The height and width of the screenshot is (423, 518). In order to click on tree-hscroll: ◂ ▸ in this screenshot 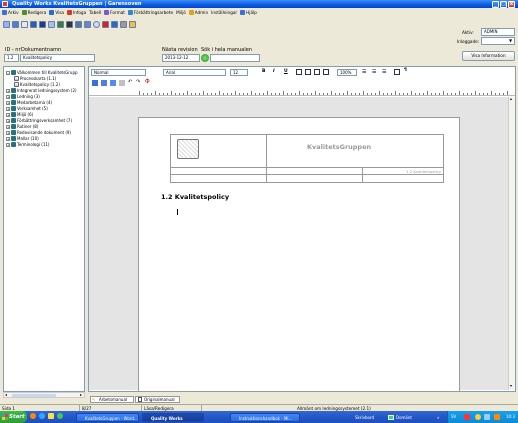, I will do `click(44, 395)`.